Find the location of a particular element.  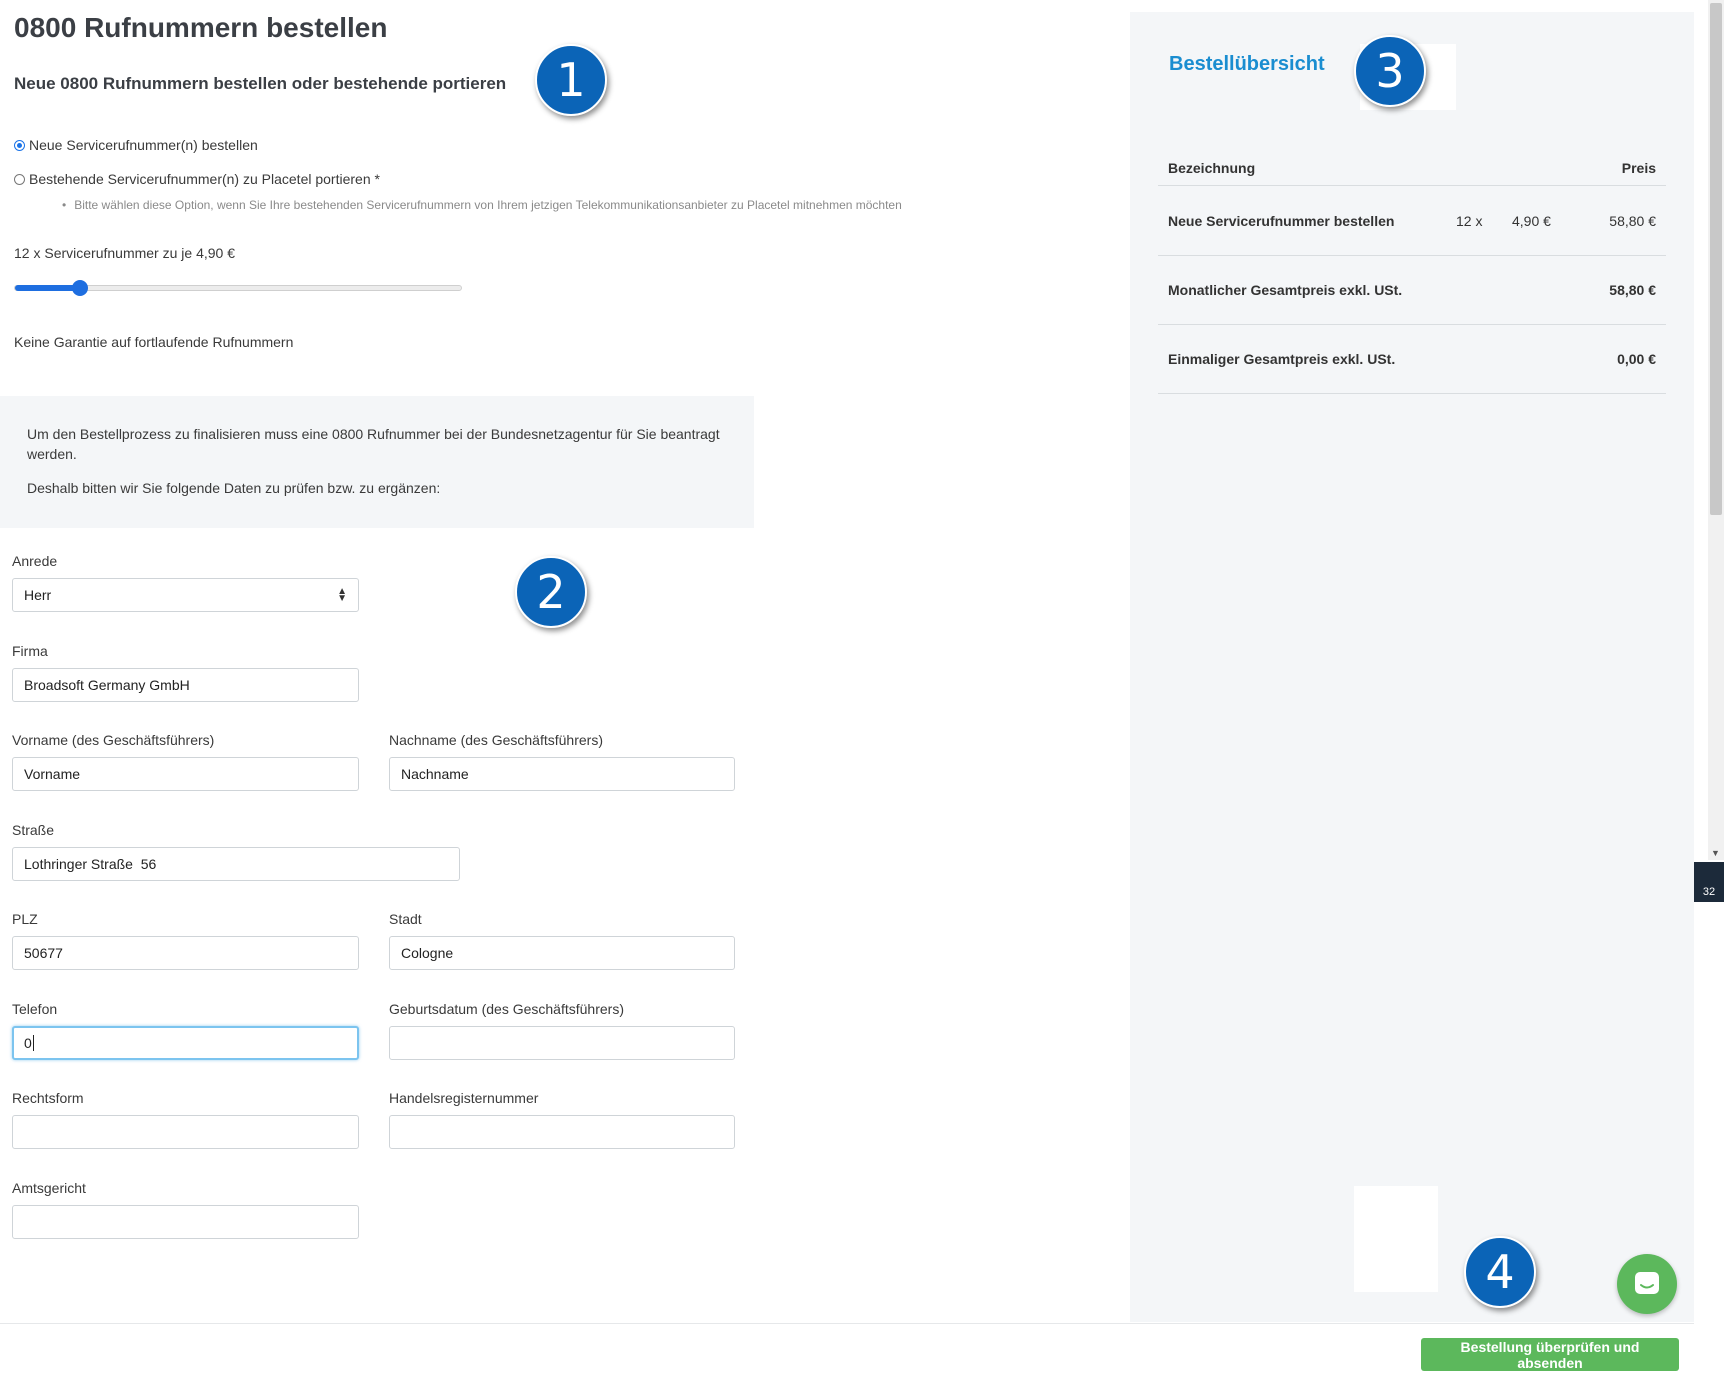

page-title: 0800 Rufnummern bestellen is located at coordinates (201, 27).